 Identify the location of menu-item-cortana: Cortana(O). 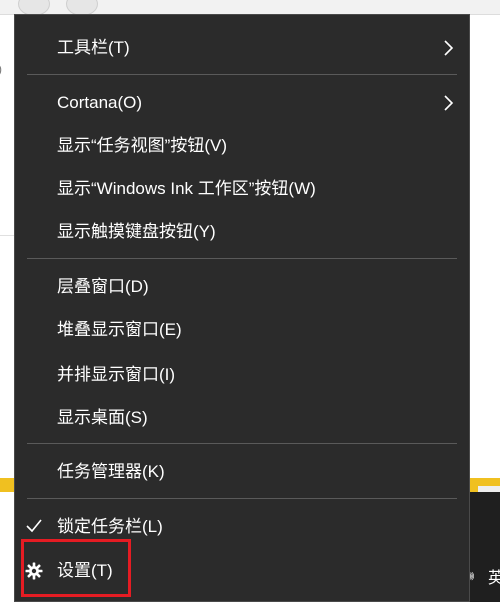
(242, 103).